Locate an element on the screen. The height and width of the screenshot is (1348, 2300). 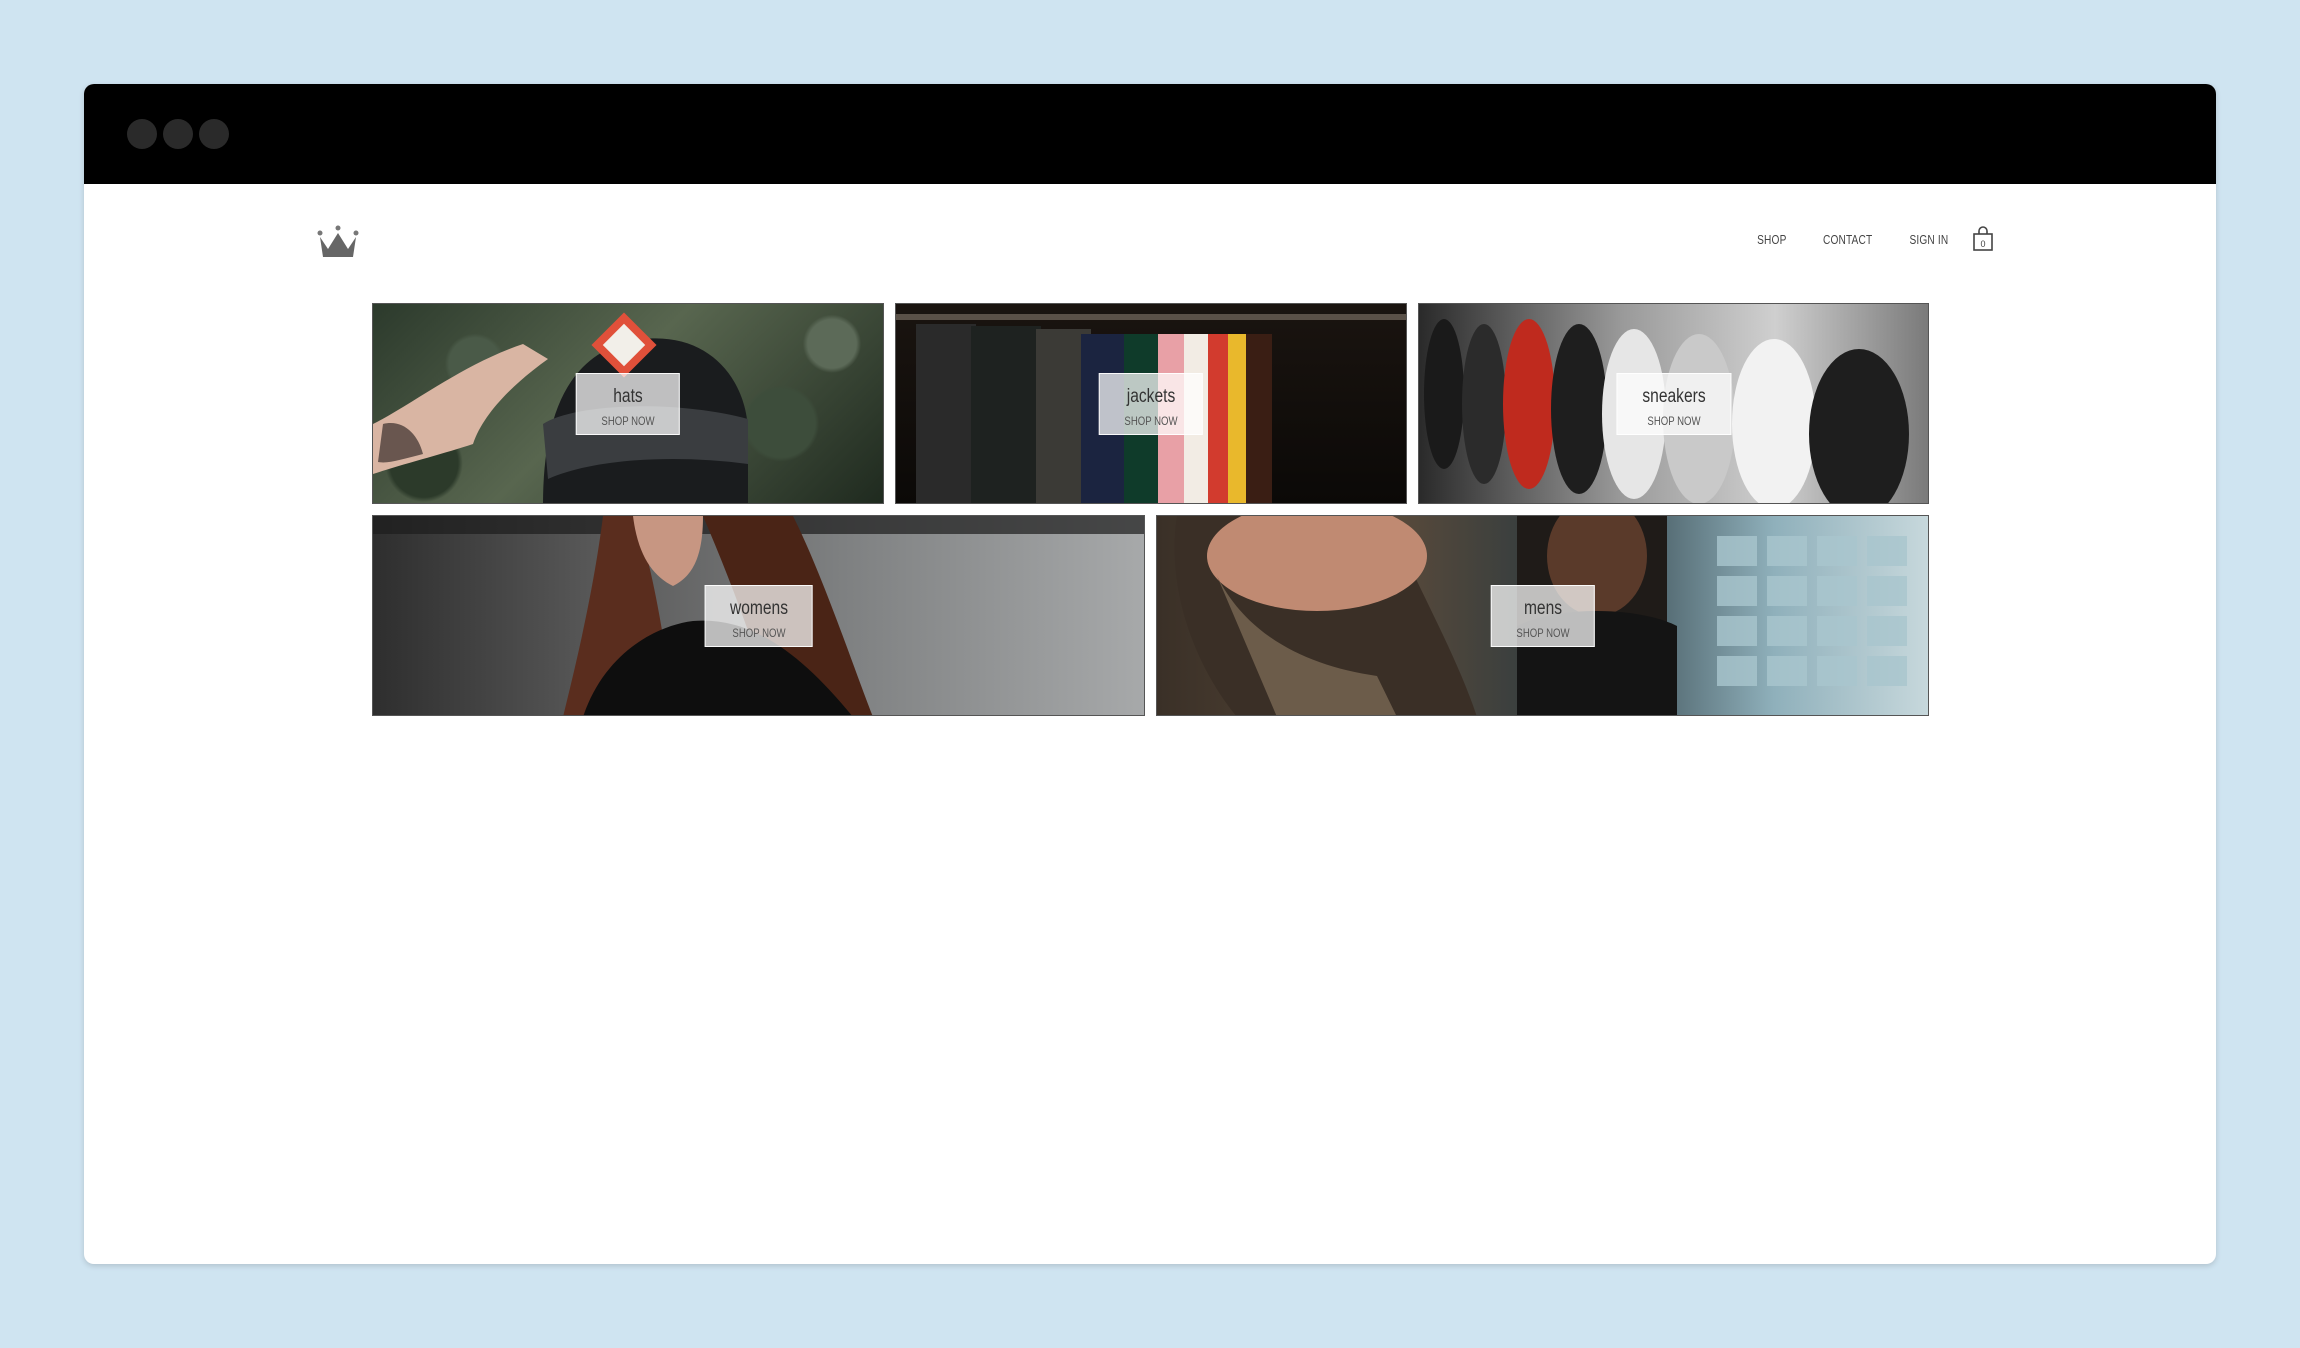
category-title: womens is located at coordinates (758, 608).